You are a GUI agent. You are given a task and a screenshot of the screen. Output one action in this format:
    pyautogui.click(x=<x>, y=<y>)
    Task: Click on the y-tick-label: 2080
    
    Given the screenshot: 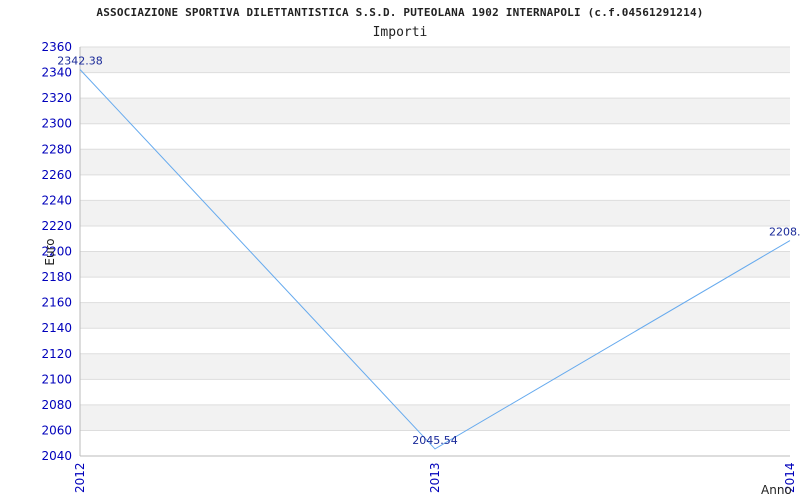 What is the action you would take?
    pyautogui.click(x=56, y=405)
    